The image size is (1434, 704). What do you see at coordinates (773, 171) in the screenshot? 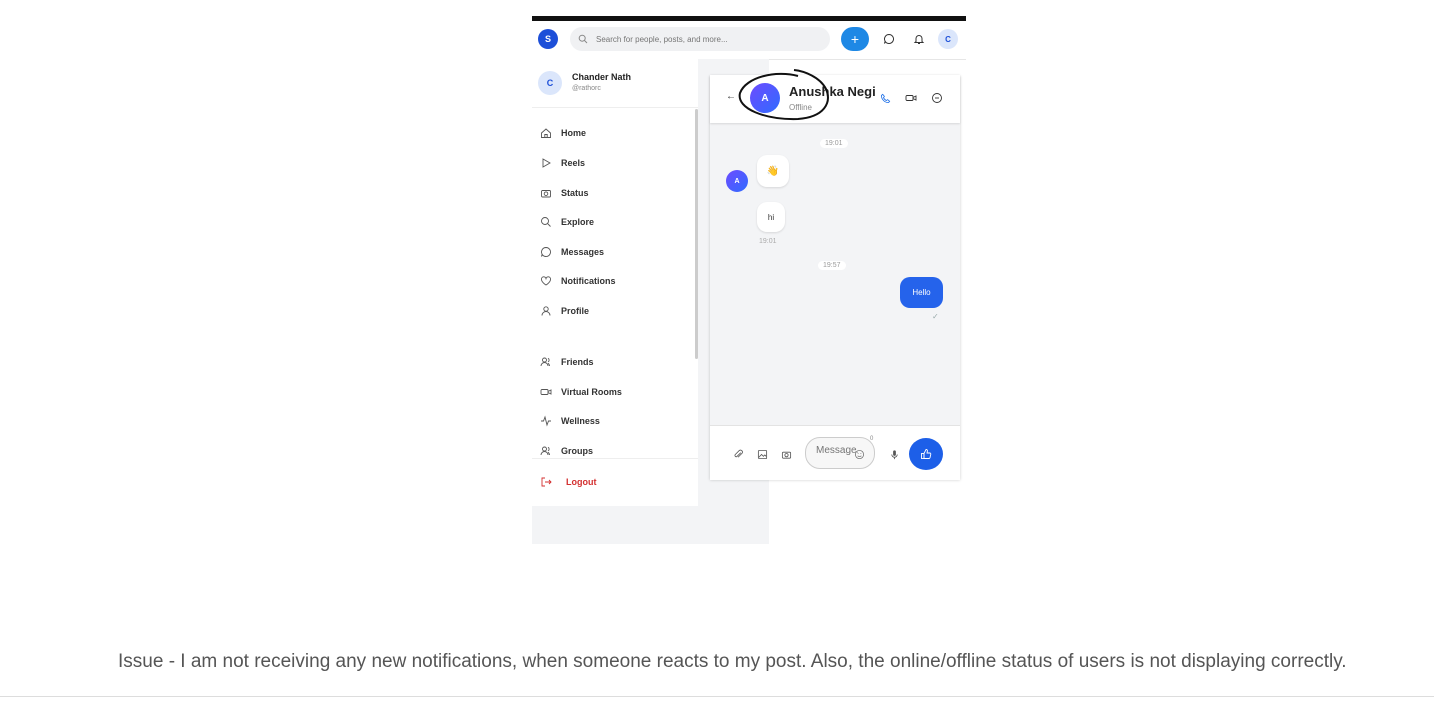
I see `message-bubble-incoming: 👋` at bounding box center [773, 171].